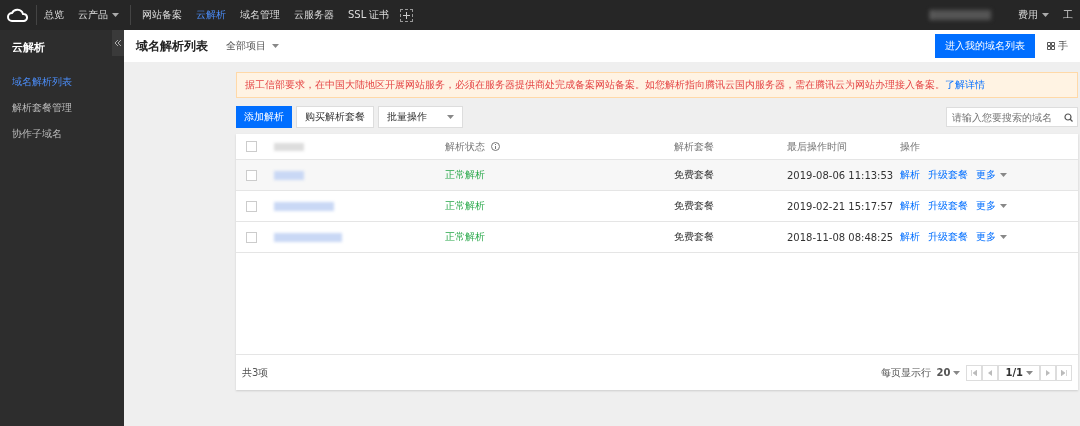 The height and width of the screenshot is (426, 1080). What do you see at coordinates (948, 372) in the screenshot?
I see `per-page-select: 20` at bounding box center [948, 372].